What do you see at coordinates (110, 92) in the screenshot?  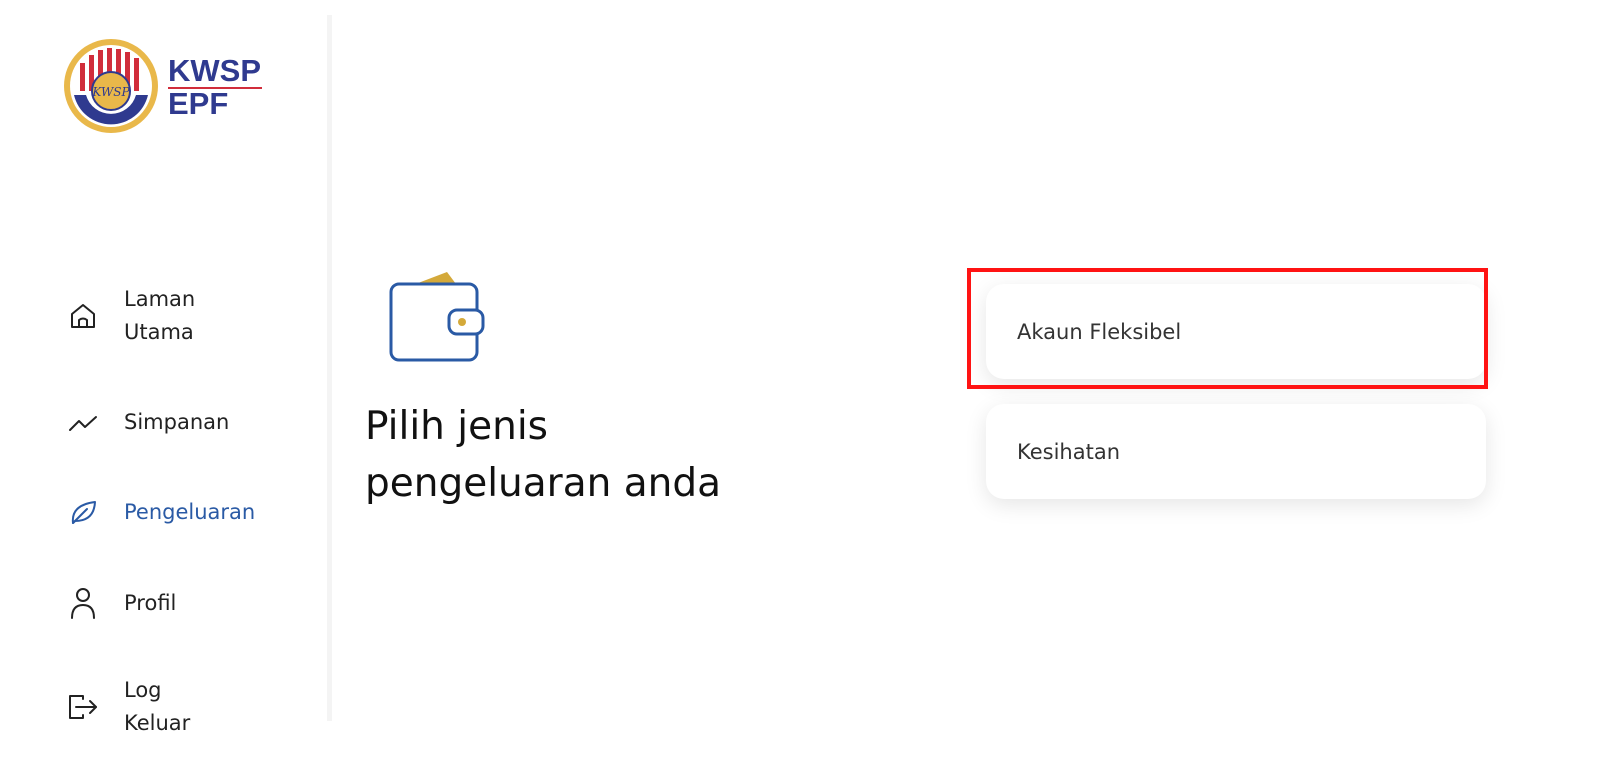 I see `emblem-lettering: KWSP` at bounding box center [110, 92].